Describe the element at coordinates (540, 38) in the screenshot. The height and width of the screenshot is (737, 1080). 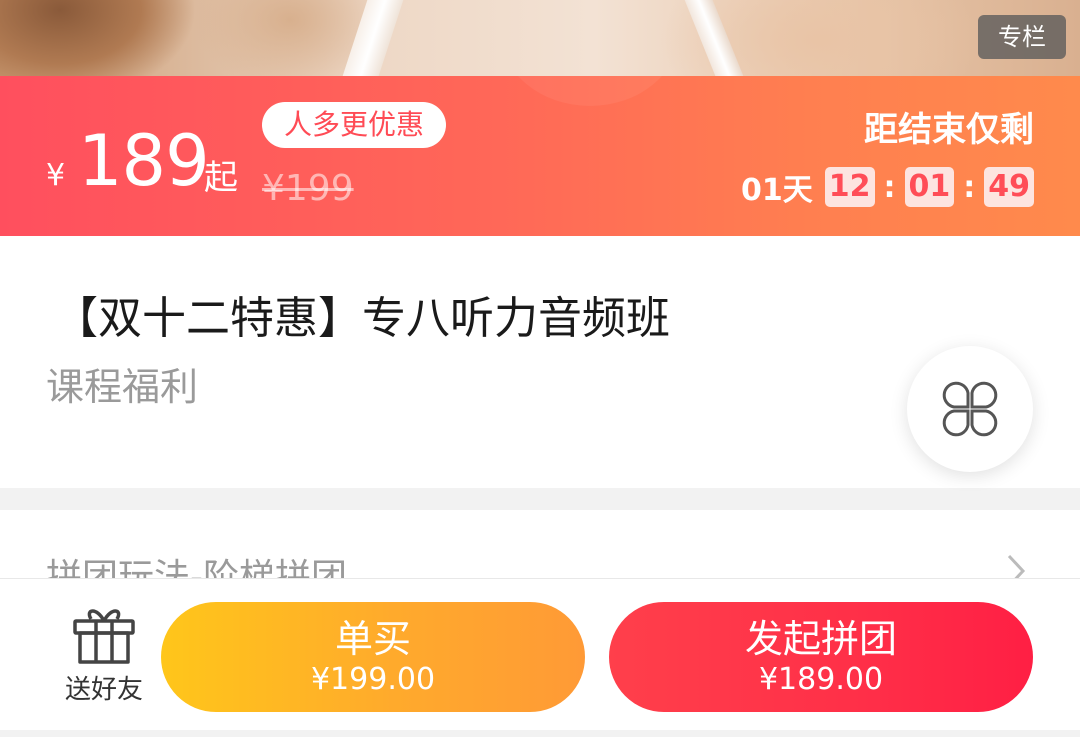
I see `hero-image: 专栏` at that location.